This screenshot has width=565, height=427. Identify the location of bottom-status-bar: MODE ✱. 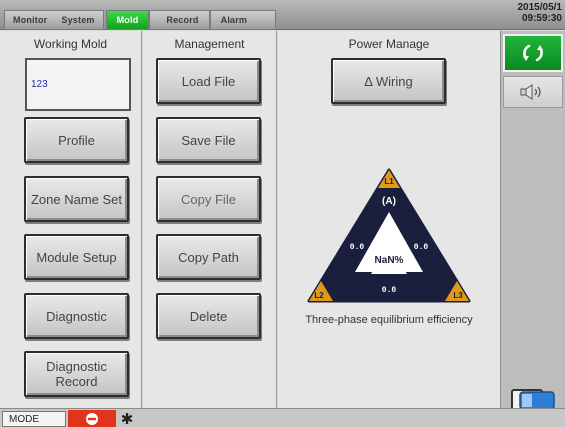
(282, 417).